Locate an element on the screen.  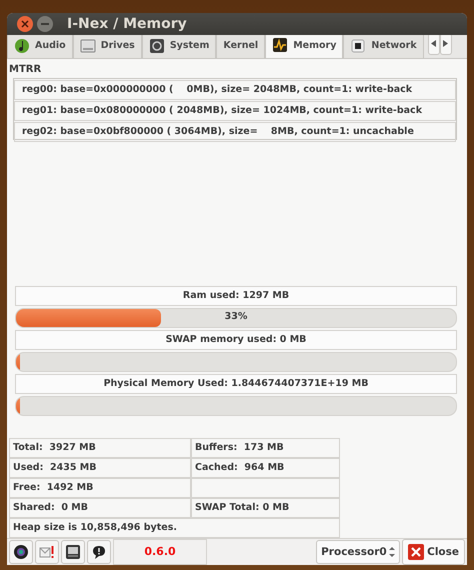
window-title: I-Nex / Memory is located at coordinates (127, 24).